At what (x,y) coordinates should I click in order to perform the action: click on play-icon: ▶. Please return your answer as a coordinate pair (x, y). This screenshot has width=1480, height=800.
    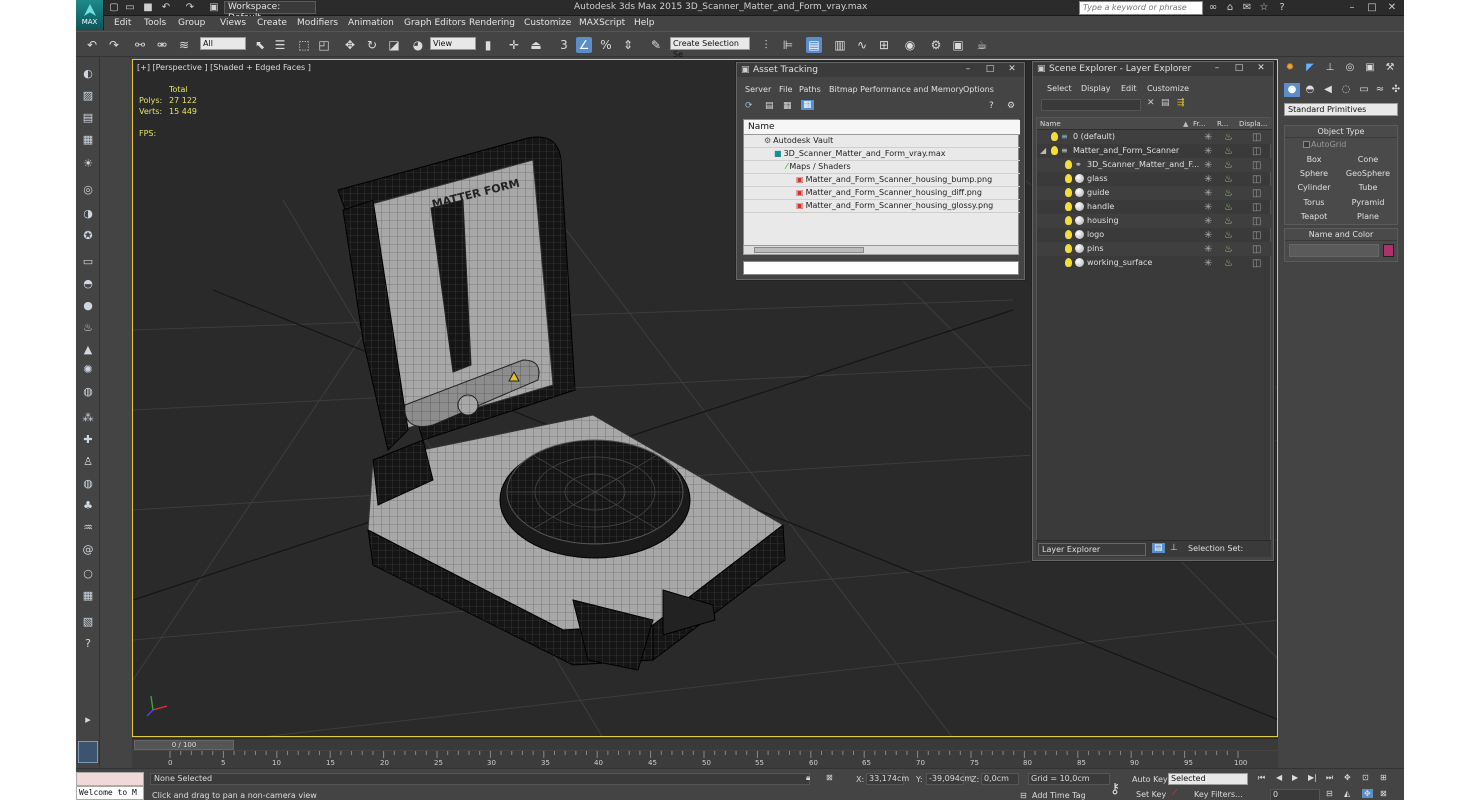
    Looking at the image, I should click on (1295, 777).